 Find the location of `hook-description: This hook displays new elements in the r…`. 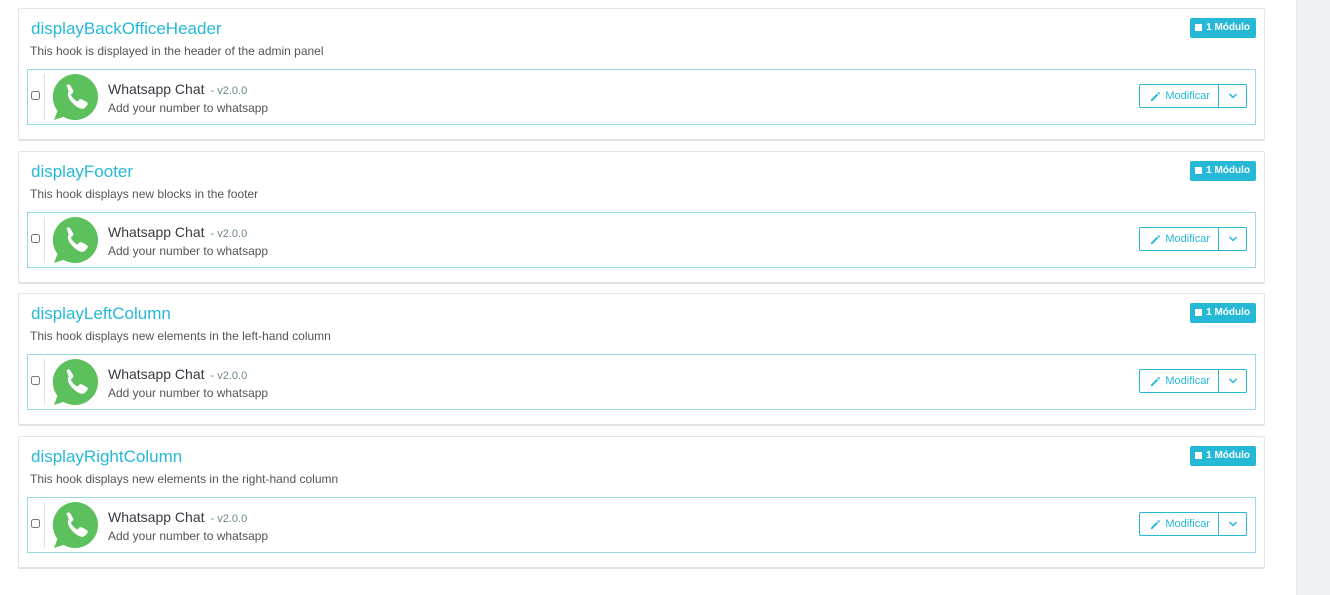

hook-description: This hook displays new elements in the r… is located at coordinates (184, 479).